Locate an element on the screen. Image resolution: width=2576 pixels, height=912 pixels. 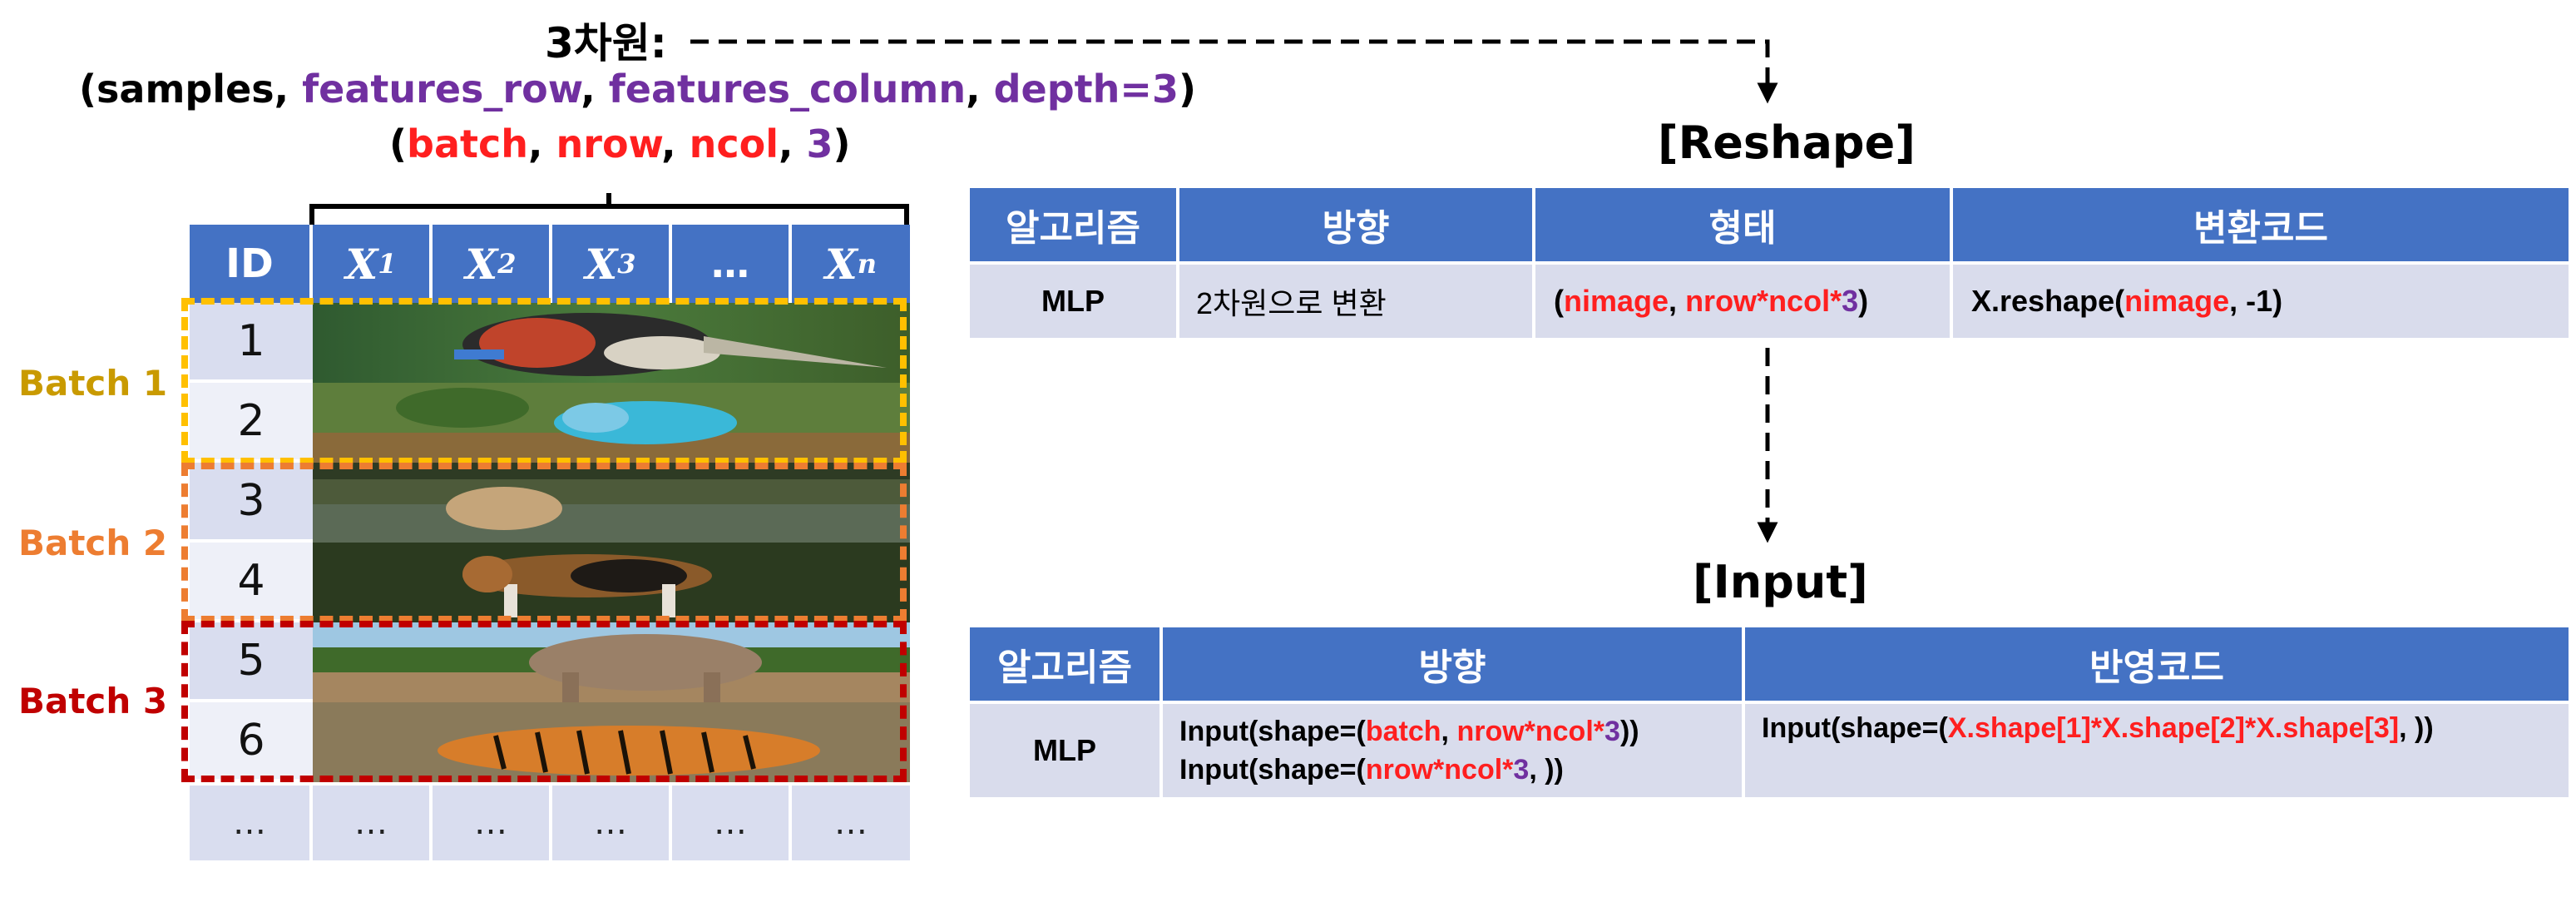
header-id: ID is located at coordinates (251, 264).